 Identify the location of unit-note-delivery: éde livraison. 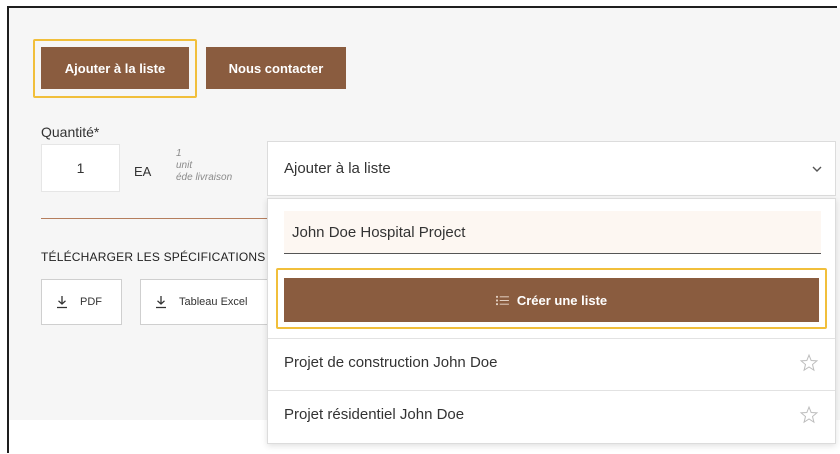
(204, 177).